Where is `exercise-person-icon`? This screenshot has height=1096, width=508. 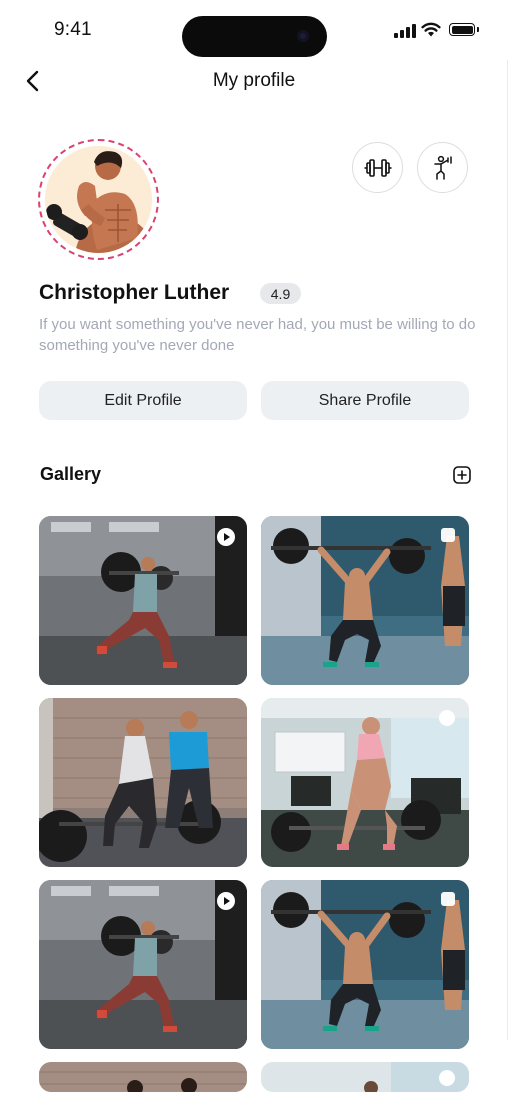
exercise-person-icon is located at coordinates (442, 167).